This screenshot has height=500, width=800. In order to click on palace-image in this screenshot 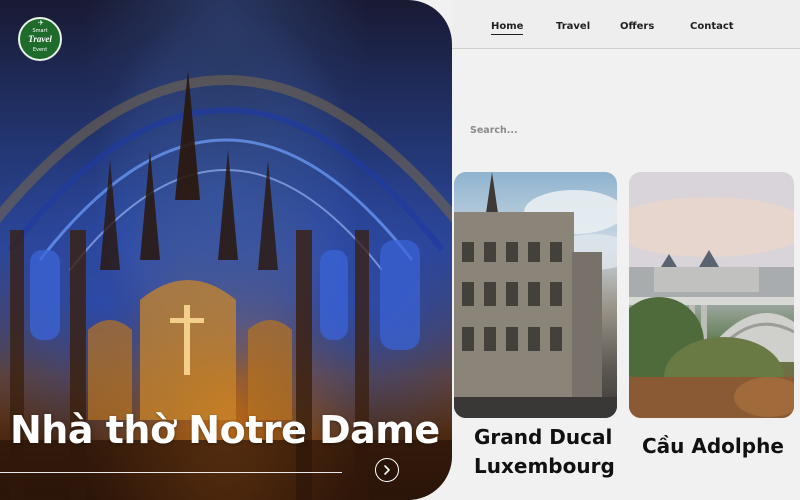, I will do `click(535, 295)`.